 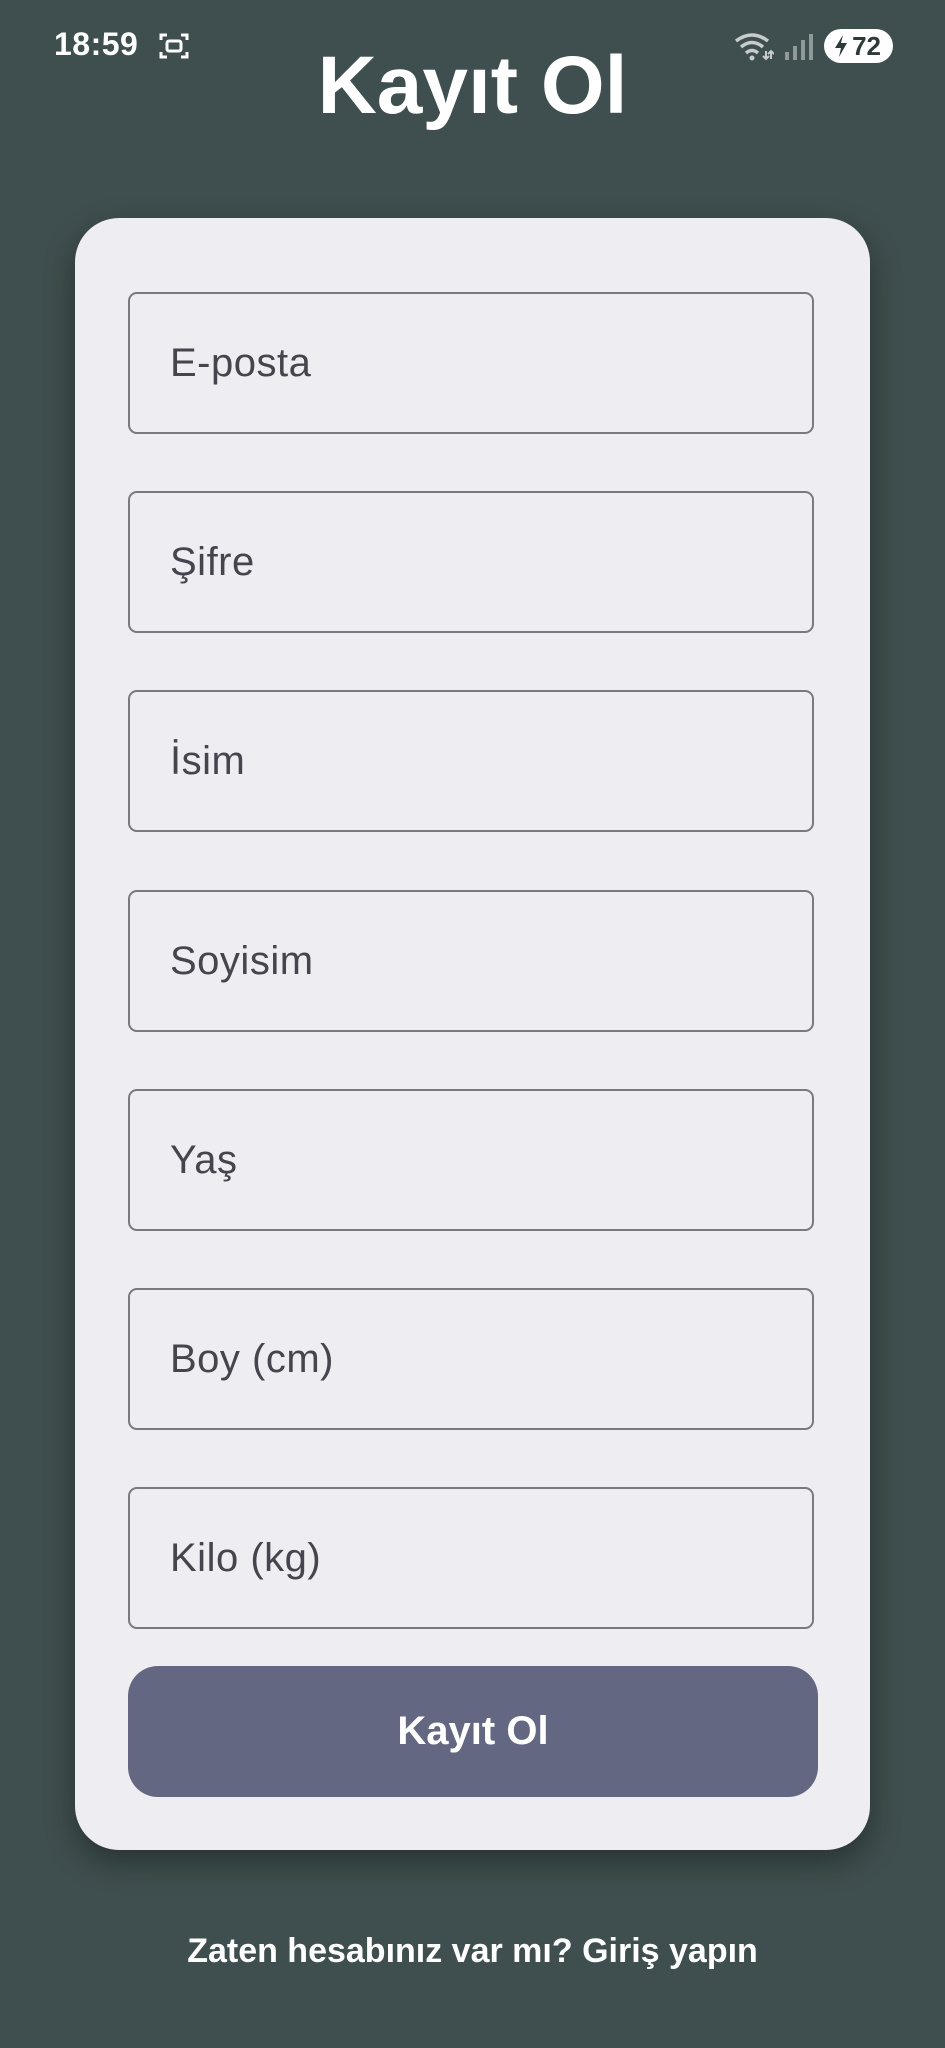 I want to click on height-field-placeholder: Boy (cm), so click(x=252, y=1358).